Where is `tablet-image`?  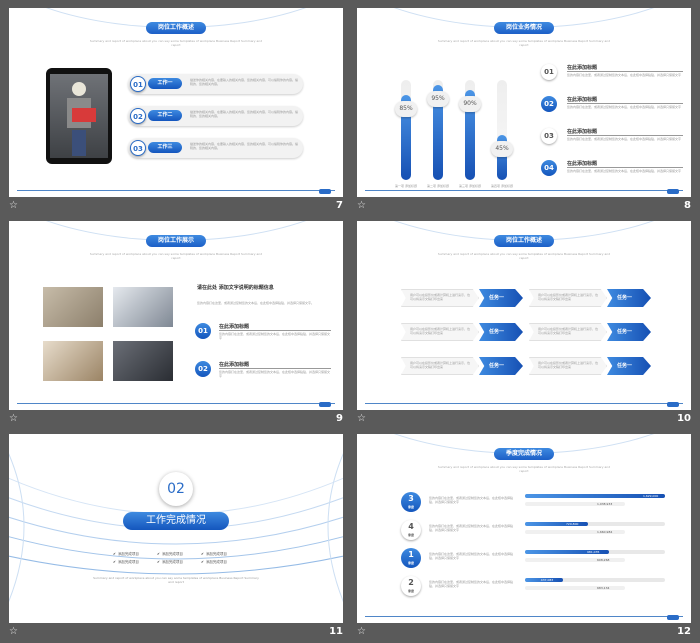
tablet-image is located at coordinates (79, 116).